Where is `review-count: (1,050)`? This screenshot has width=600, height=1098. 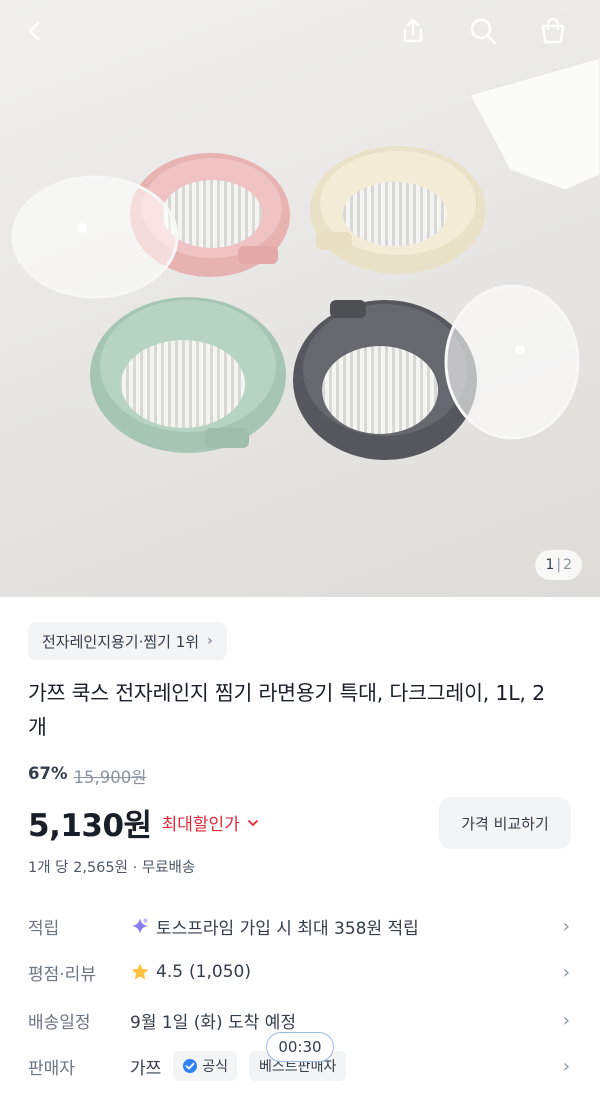 review-count: (1,050) is located at coordinates (220, 972).